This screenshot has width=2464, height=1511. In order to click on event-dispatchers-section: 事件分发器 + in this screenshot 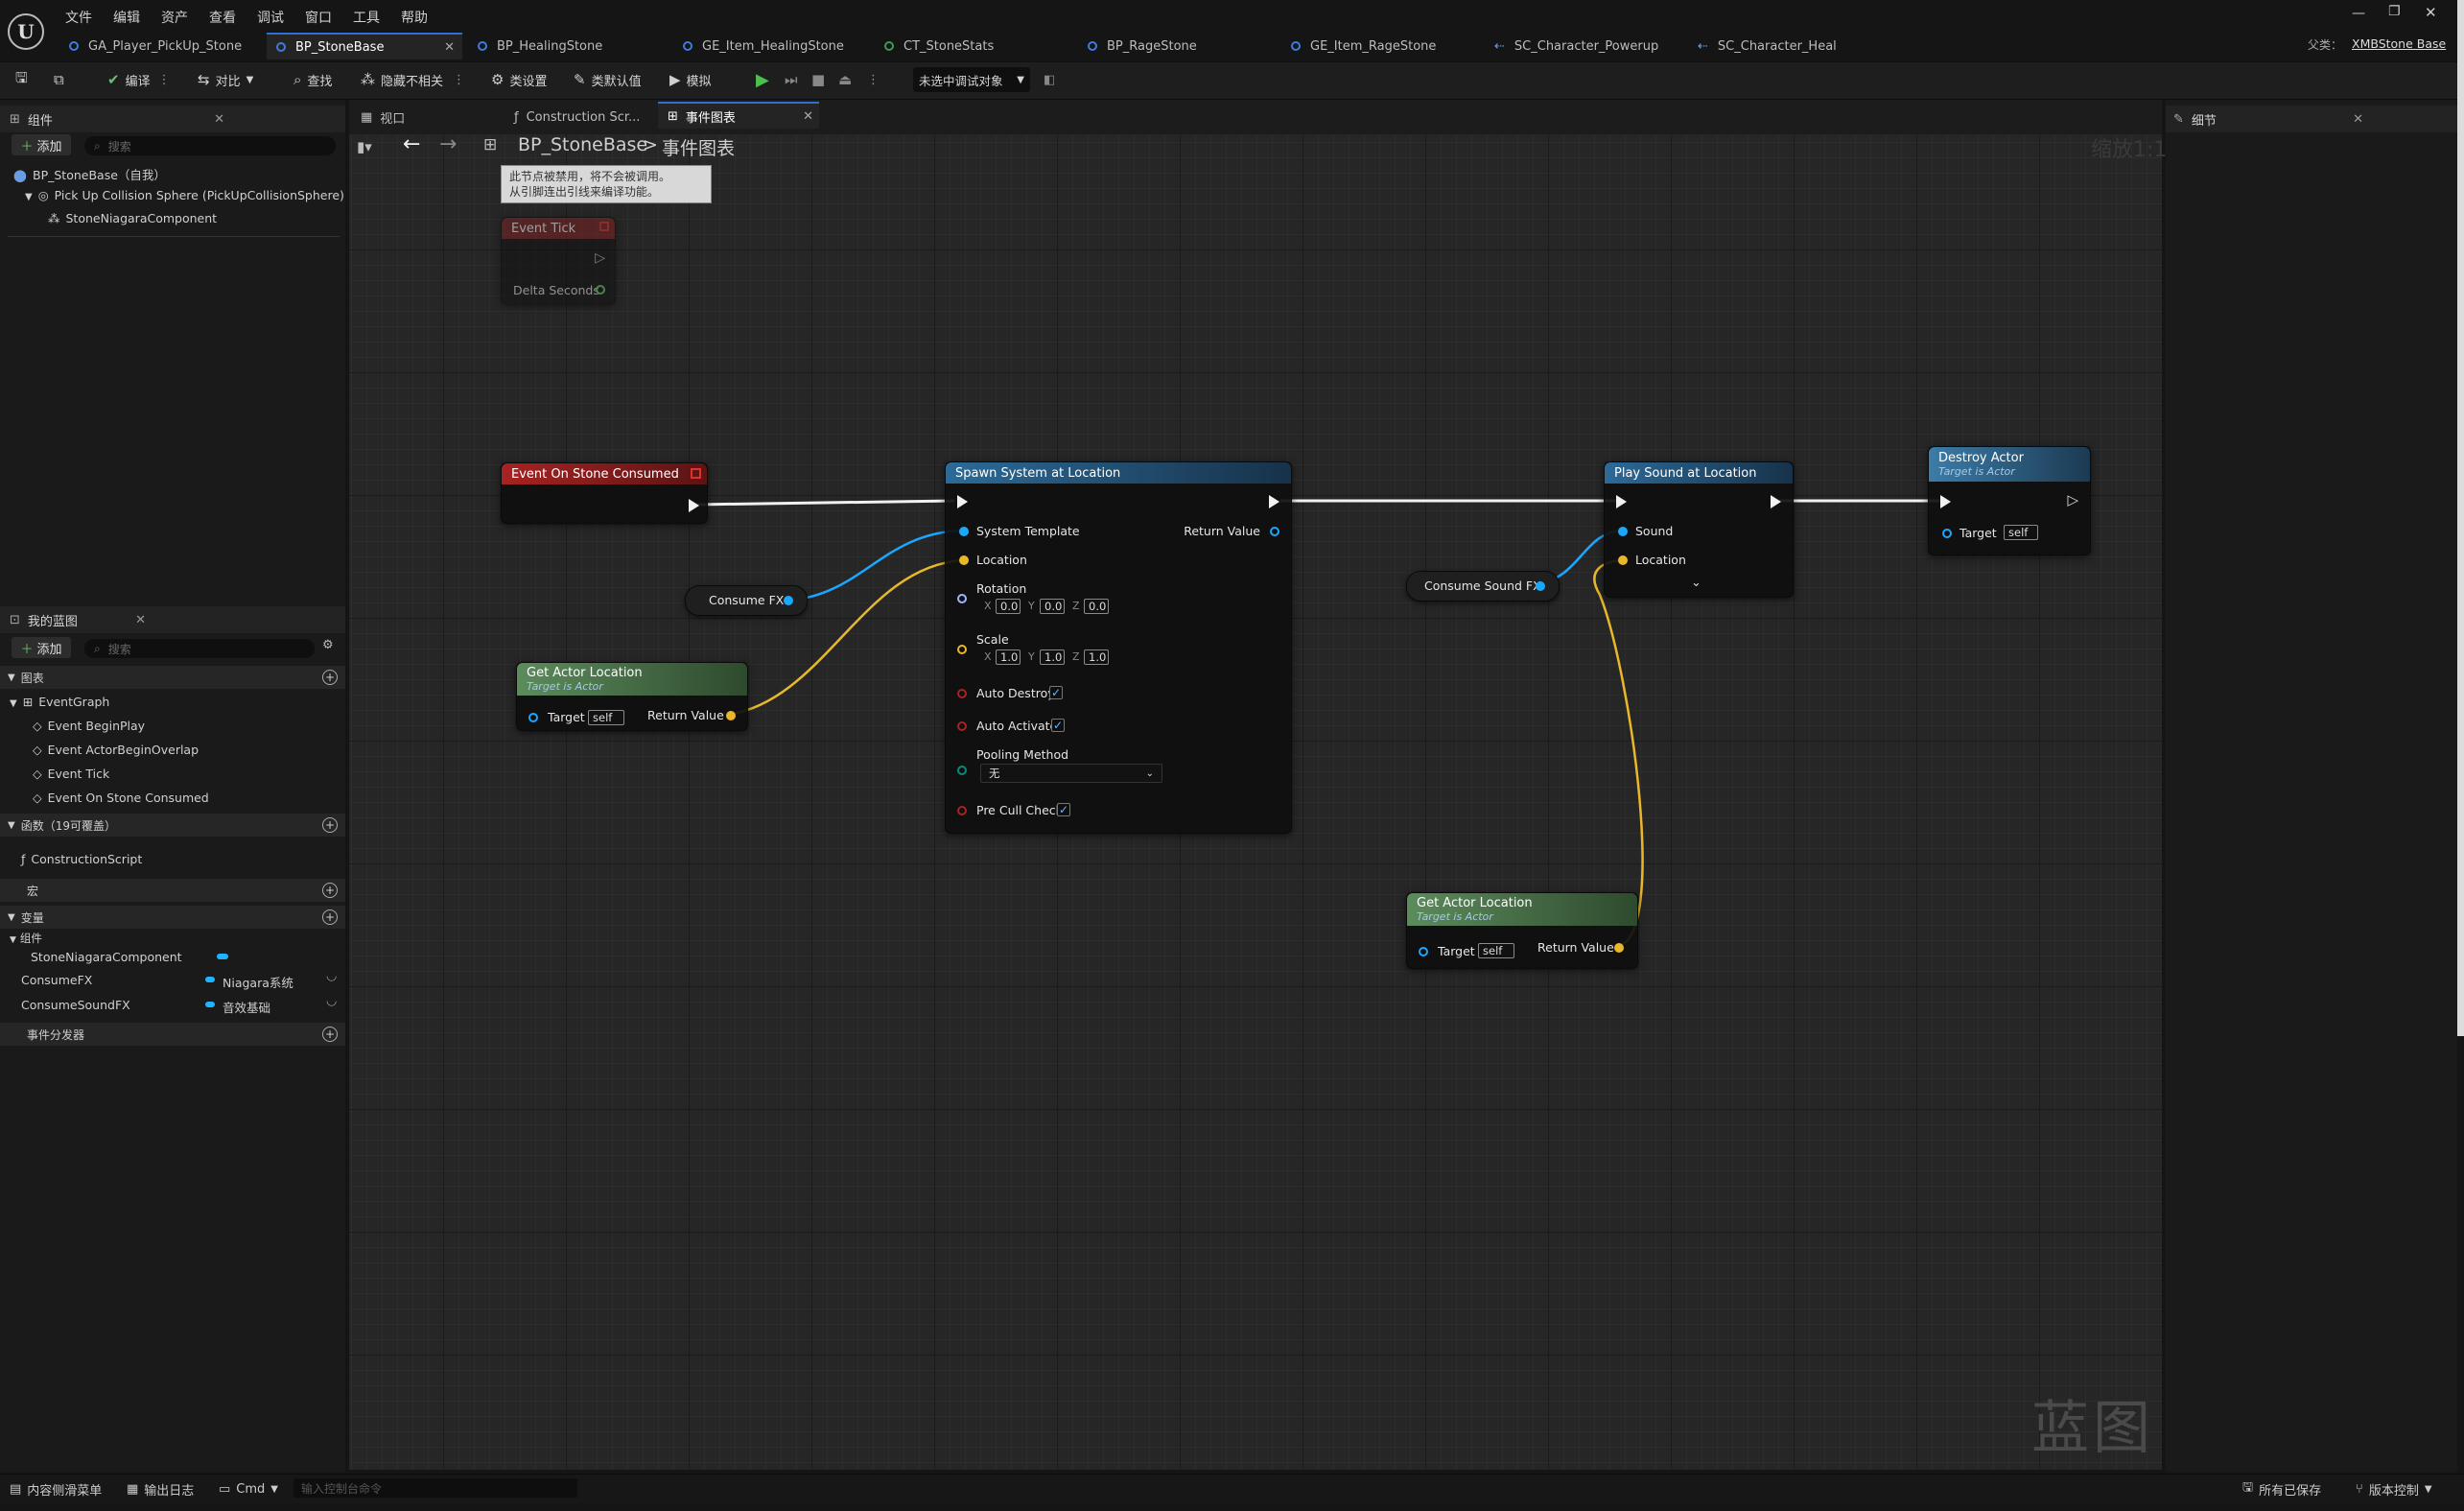, I will do `click(172, 1034)`.